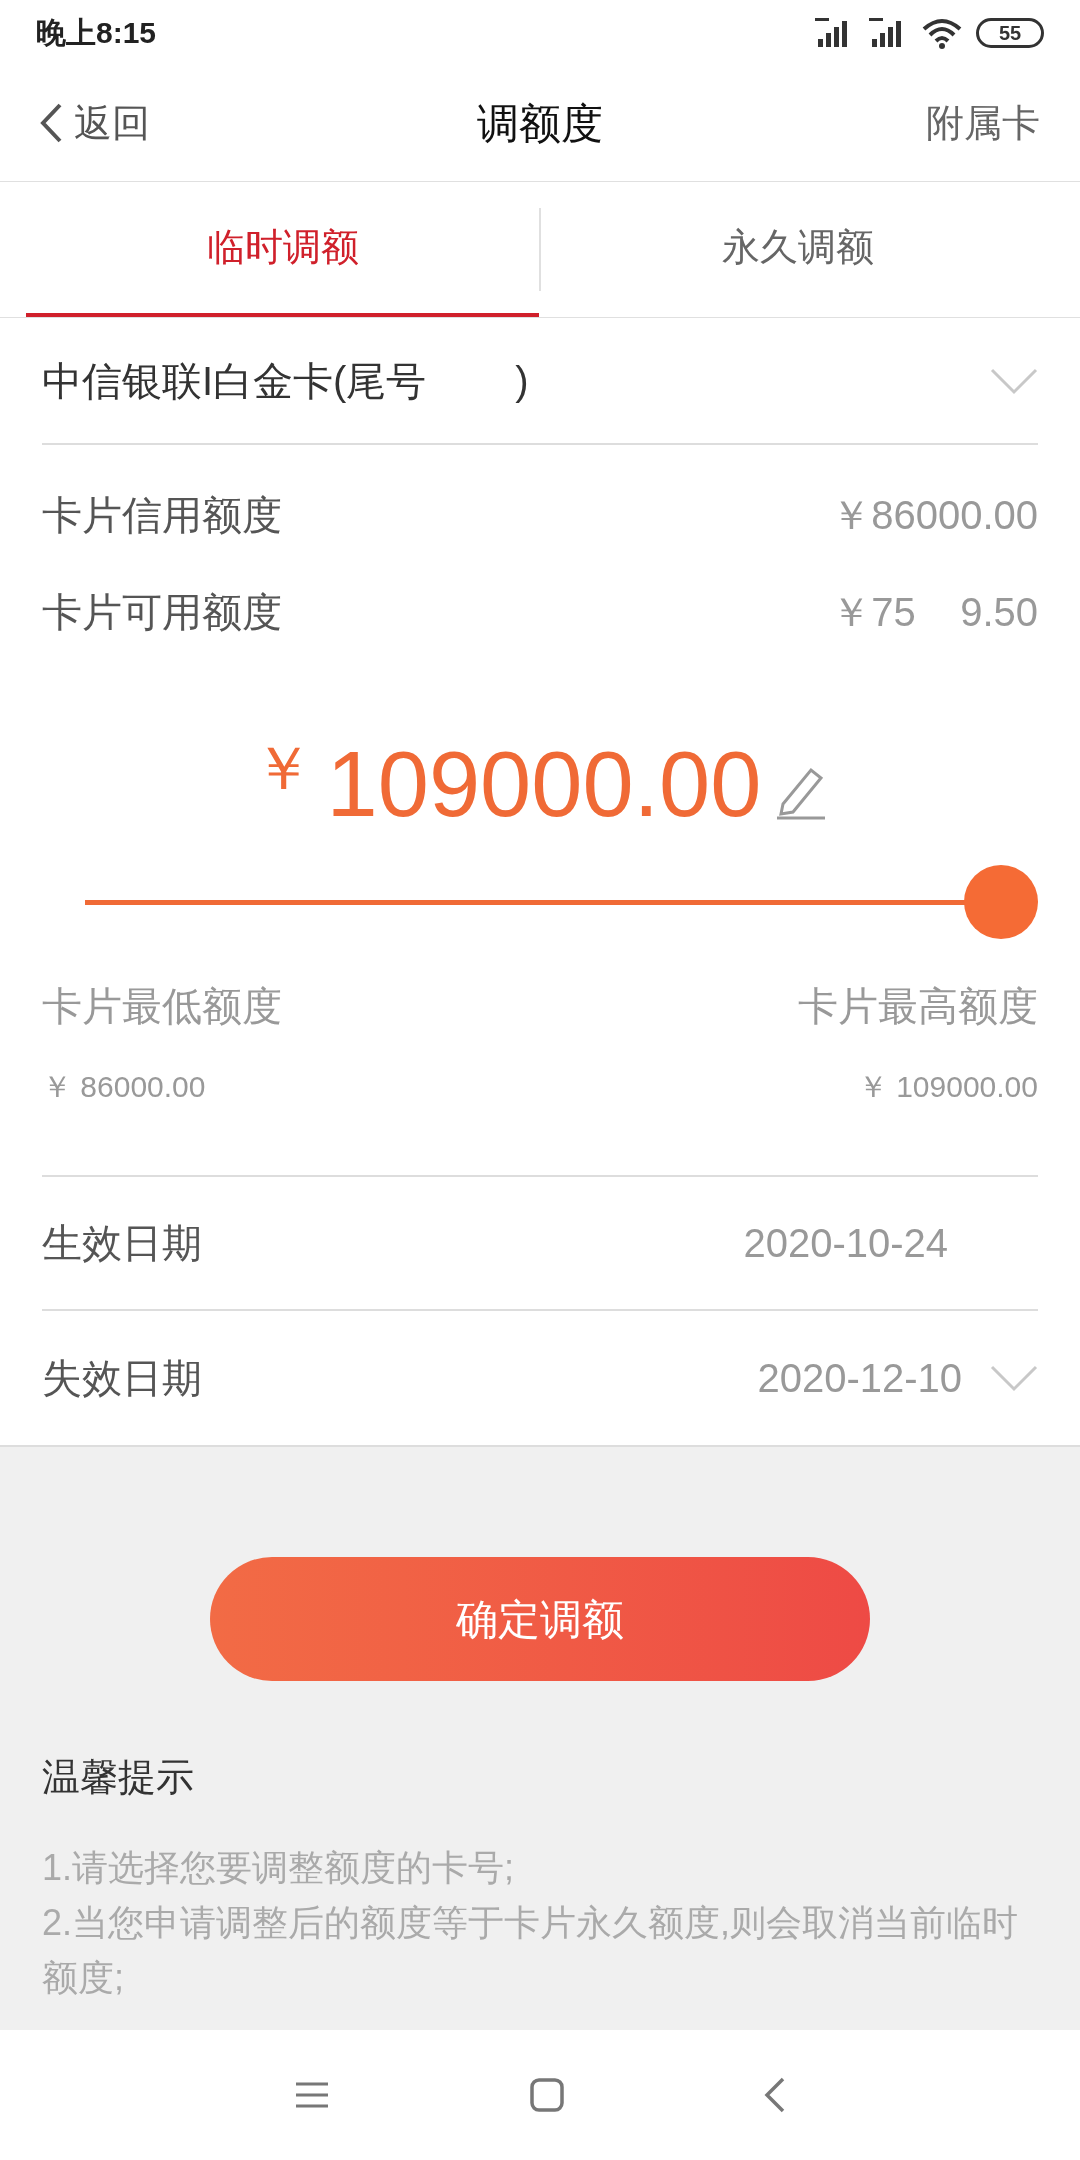 The height and width of the screenshot is (2160, 1080). Describe the element at coordinates (544, 784) in the screenshot. I see `amount-value: 109000.00` at that location.